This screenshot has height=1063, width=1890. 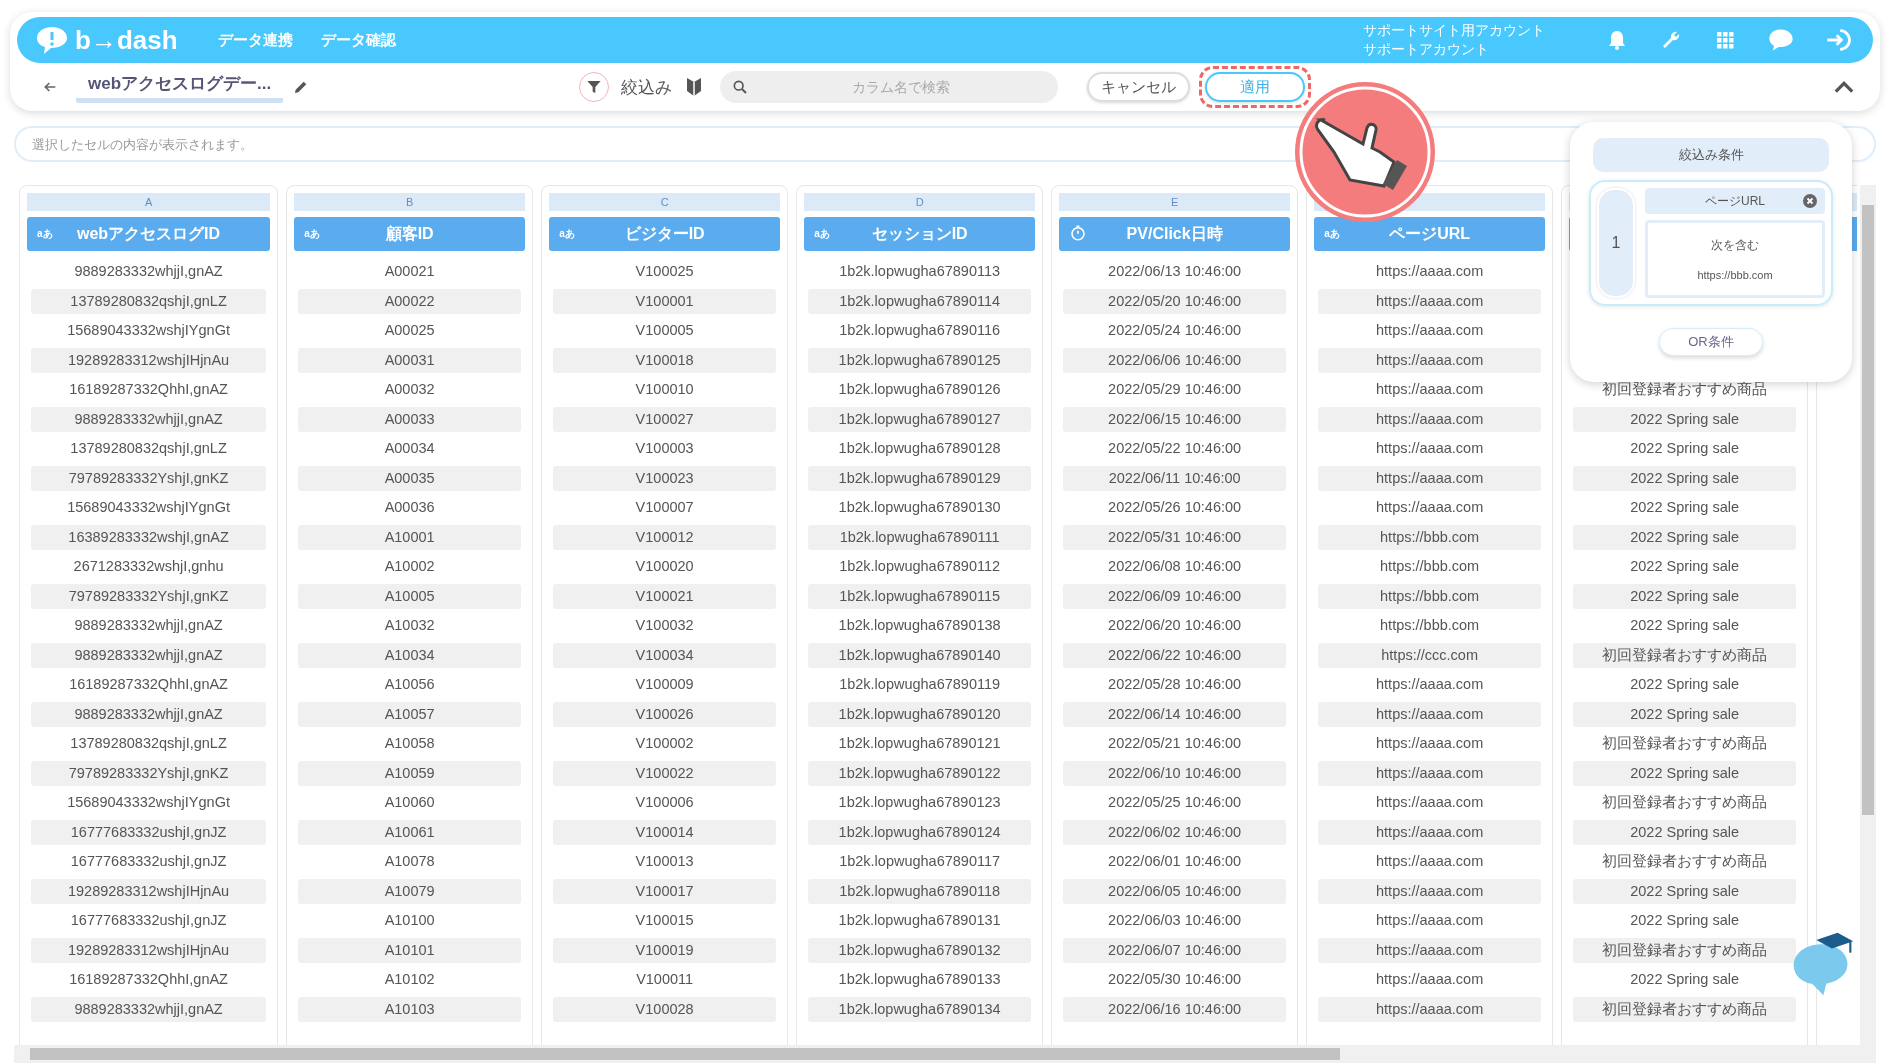 I want to click on table-cell: 1b2k.lopwugha67890138, so click(x=920, y=625).